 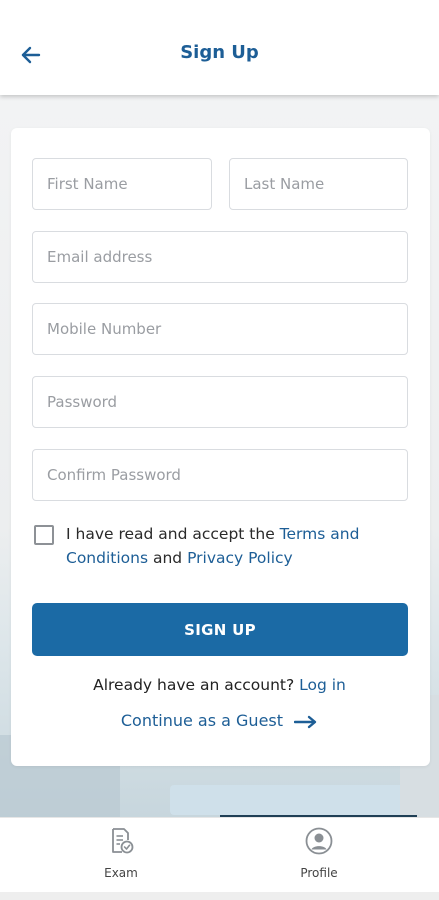 What do you see at coordinates (322, 685) in the screenshot?
I see `log-in-link: Log in` at bounding box center [322, 685].